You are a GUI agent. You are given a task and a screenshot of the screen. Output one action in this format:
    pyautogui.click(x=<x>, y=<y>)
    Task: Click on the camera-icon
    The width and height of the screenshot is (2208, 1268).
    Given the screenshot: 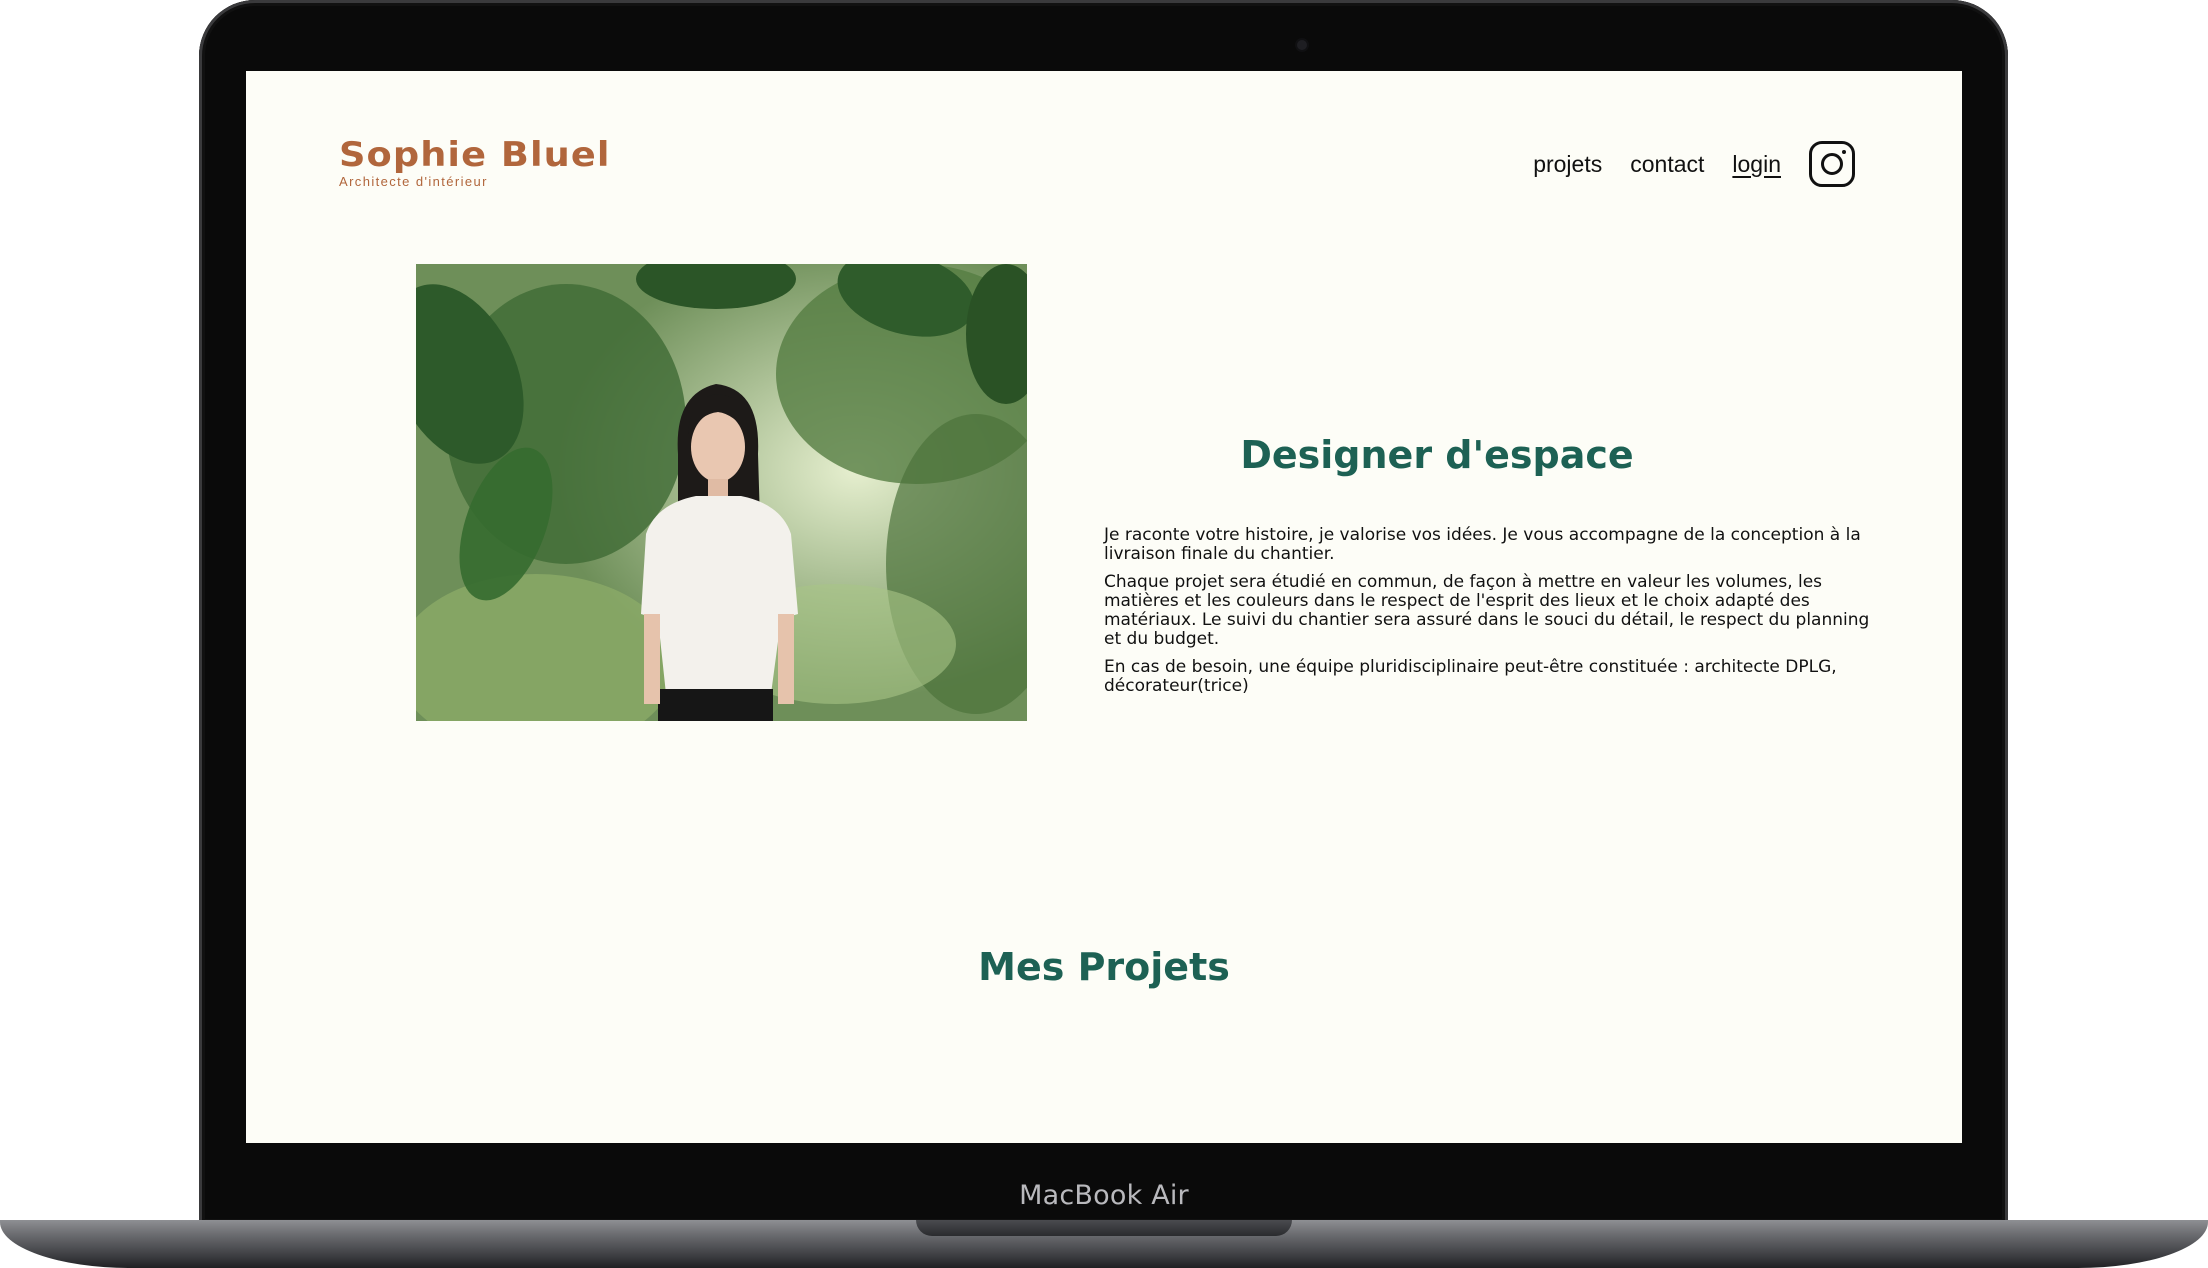 What is the action you would take?
    pyautogui.click(x=1302, y=45)
    